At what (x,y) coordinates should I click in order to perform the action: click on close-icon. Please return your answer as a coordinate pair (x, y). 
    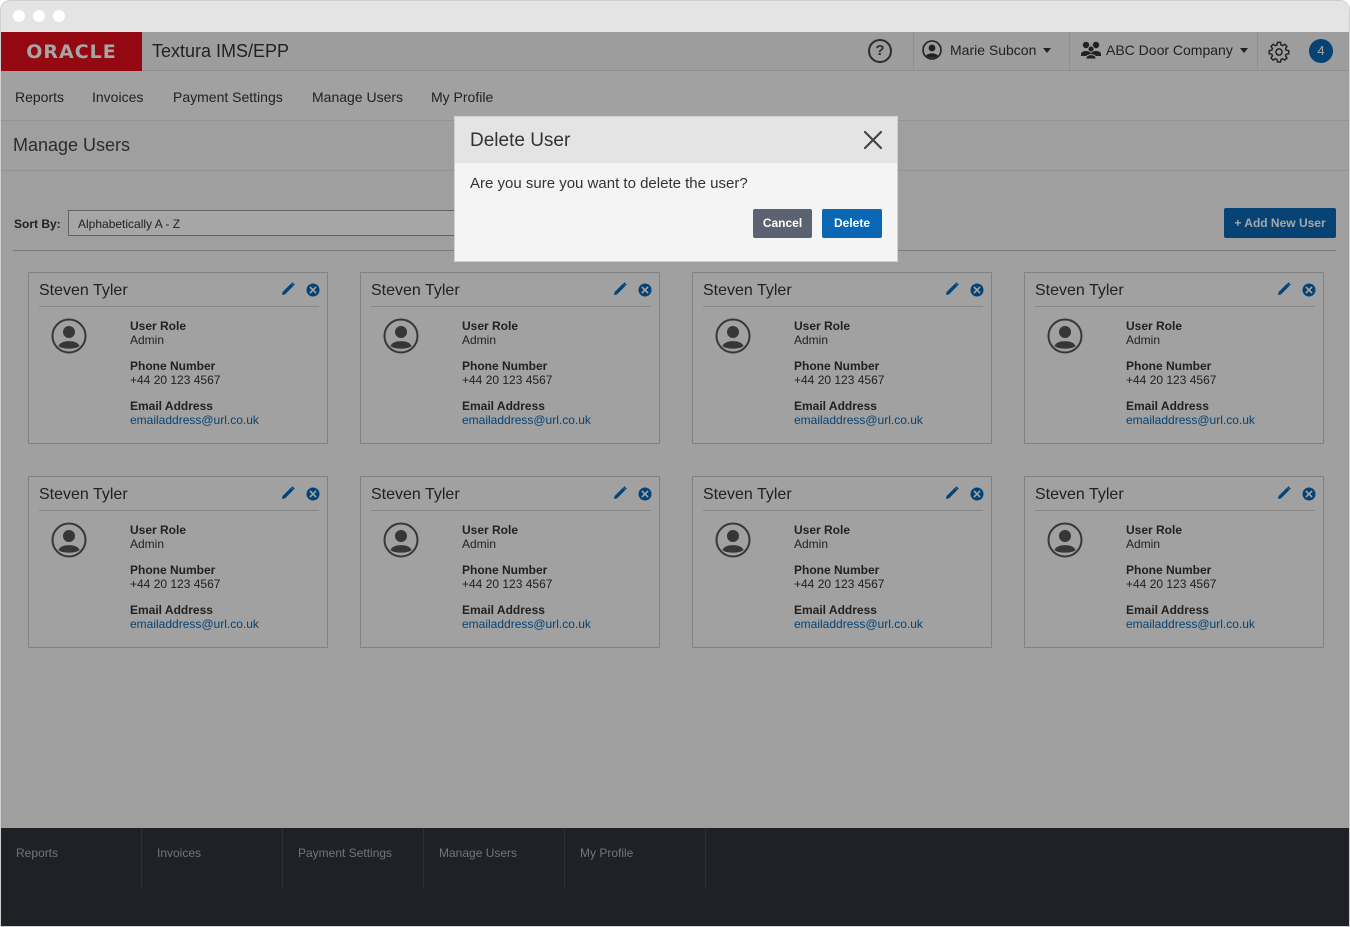
    Looking at the image, I should click on (873, 140).